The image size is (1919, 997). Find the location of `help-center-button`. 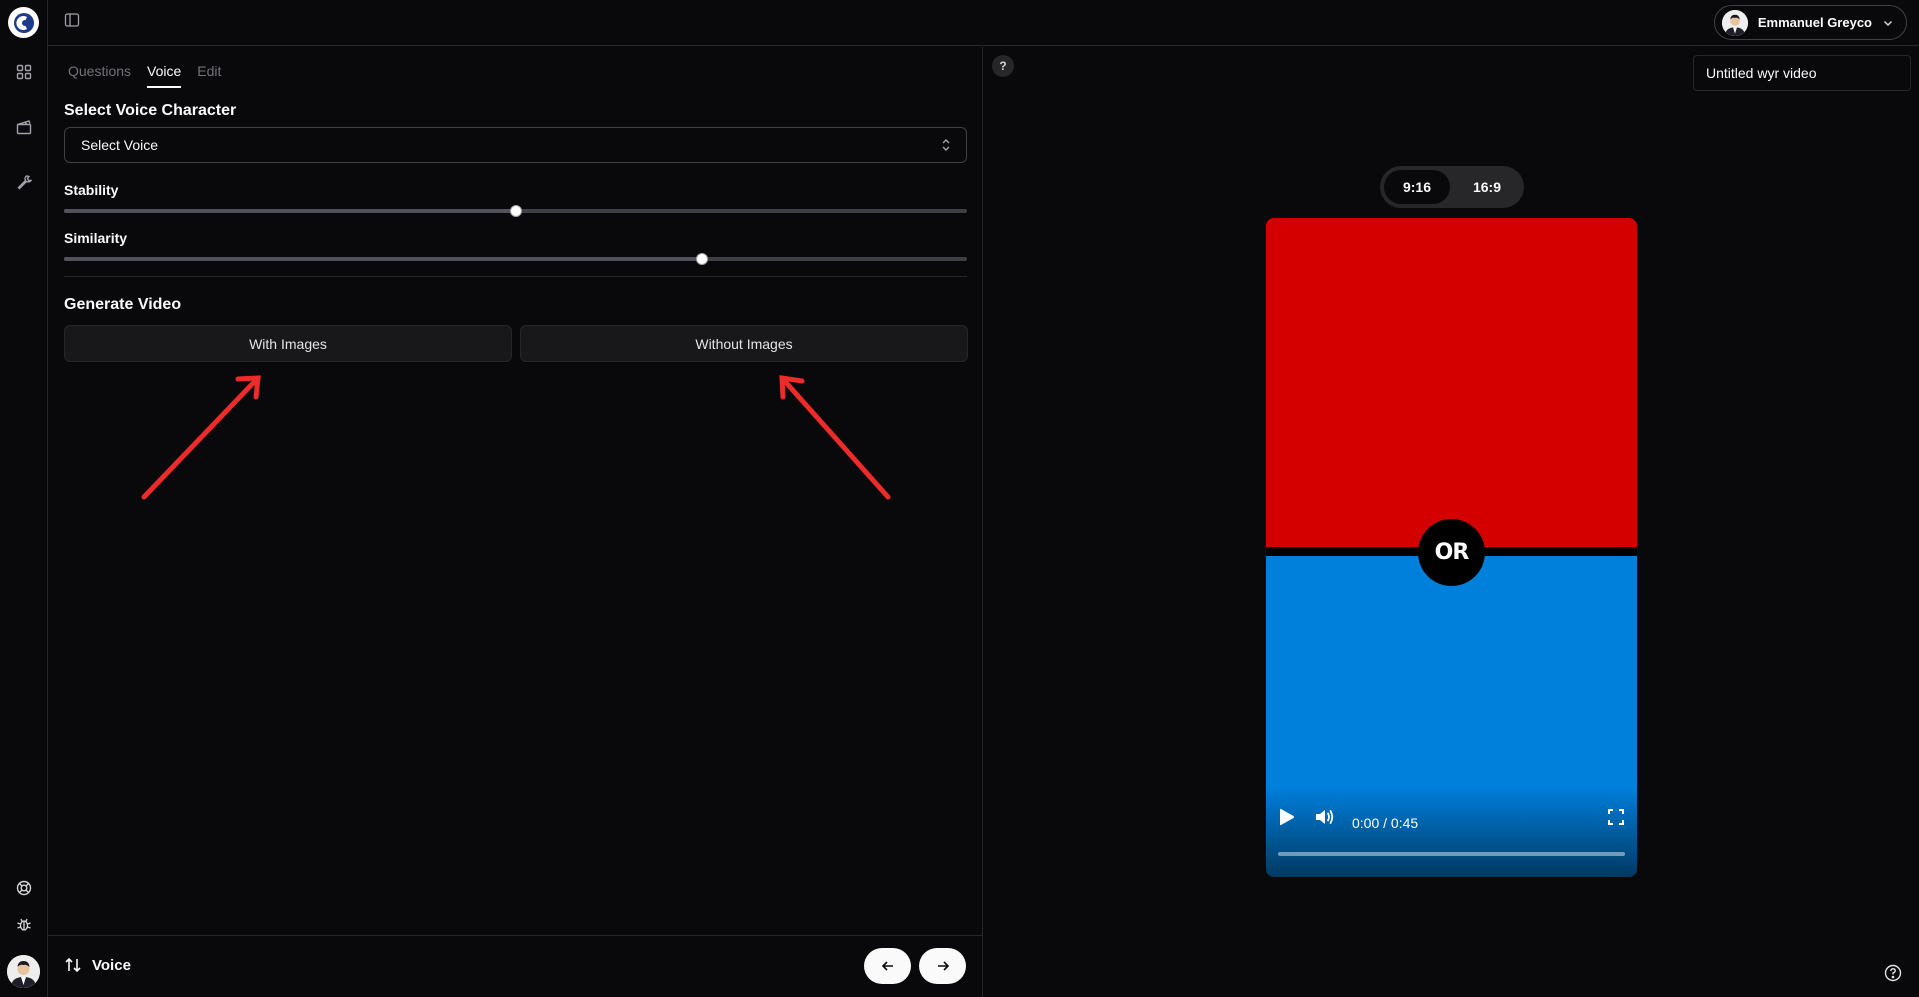

help-center-button is located at coordinates (1893, 973).